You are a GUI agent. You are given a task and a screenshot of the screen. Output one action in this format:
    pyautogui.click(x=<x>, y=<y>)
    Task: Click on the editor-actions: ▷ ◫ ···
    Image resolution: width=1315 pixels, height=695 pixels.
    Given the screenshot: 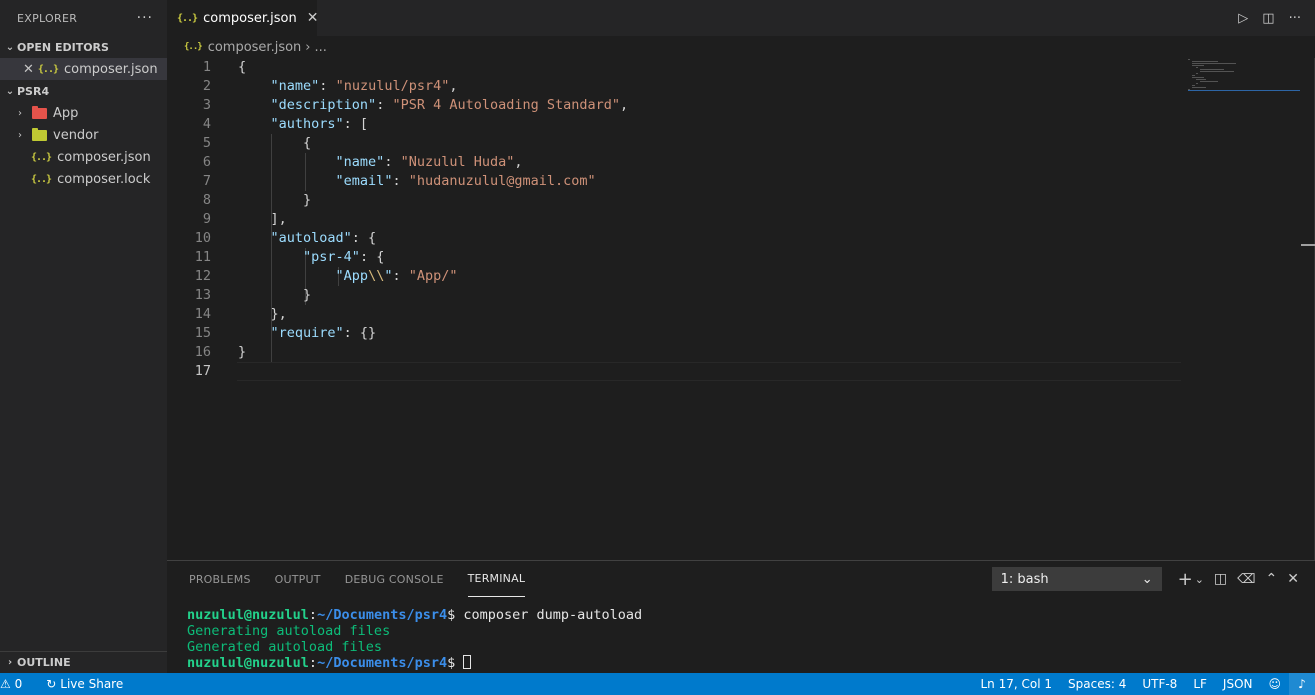 What is the action you would take?
    pyautogui.click(x=1269, y=18)
    